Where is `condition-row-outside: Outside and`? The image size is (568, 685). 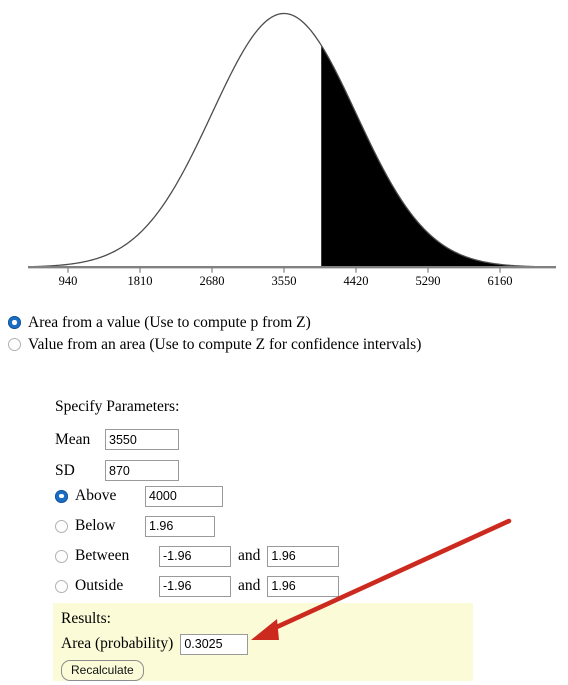 condition-row-outside: Outside and is located at coordinates (280, 586).